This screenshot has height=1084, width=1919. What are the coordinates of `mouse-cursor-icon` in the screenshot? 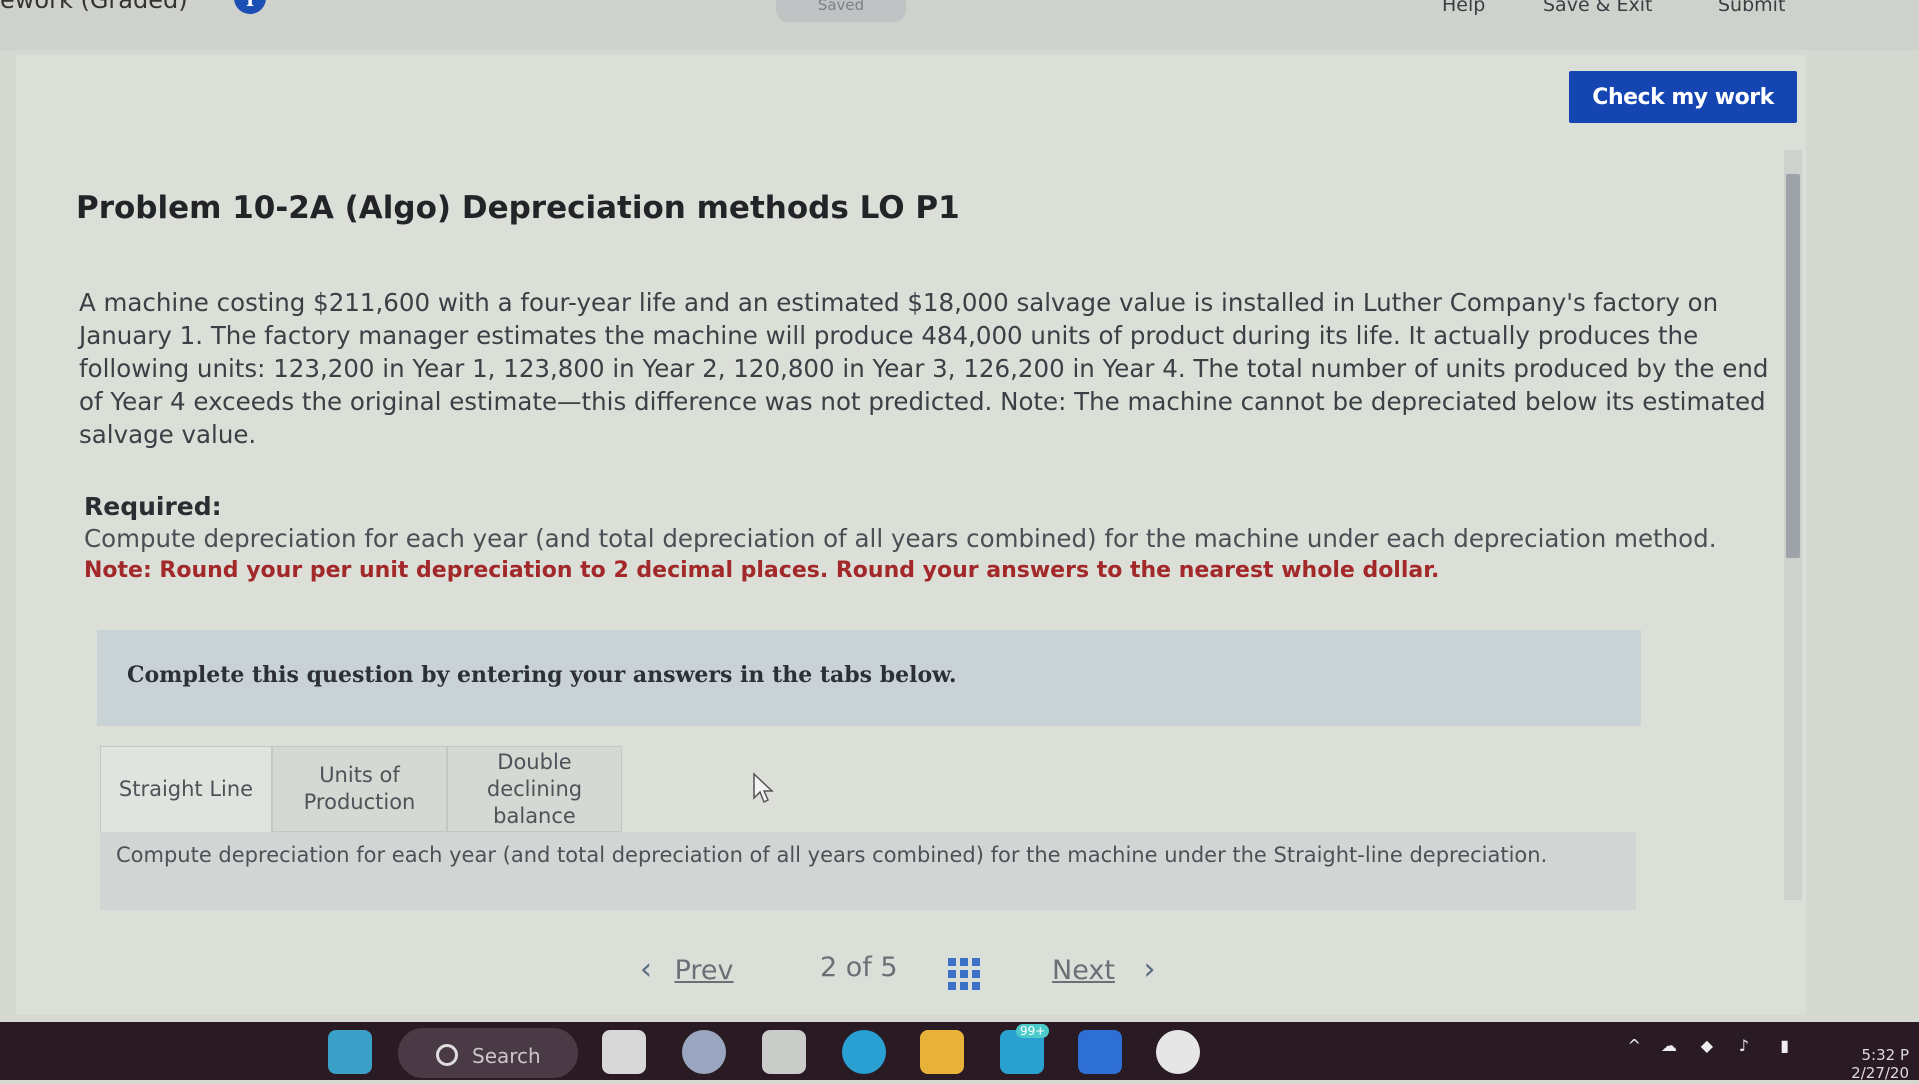 It's located at (763, 788).